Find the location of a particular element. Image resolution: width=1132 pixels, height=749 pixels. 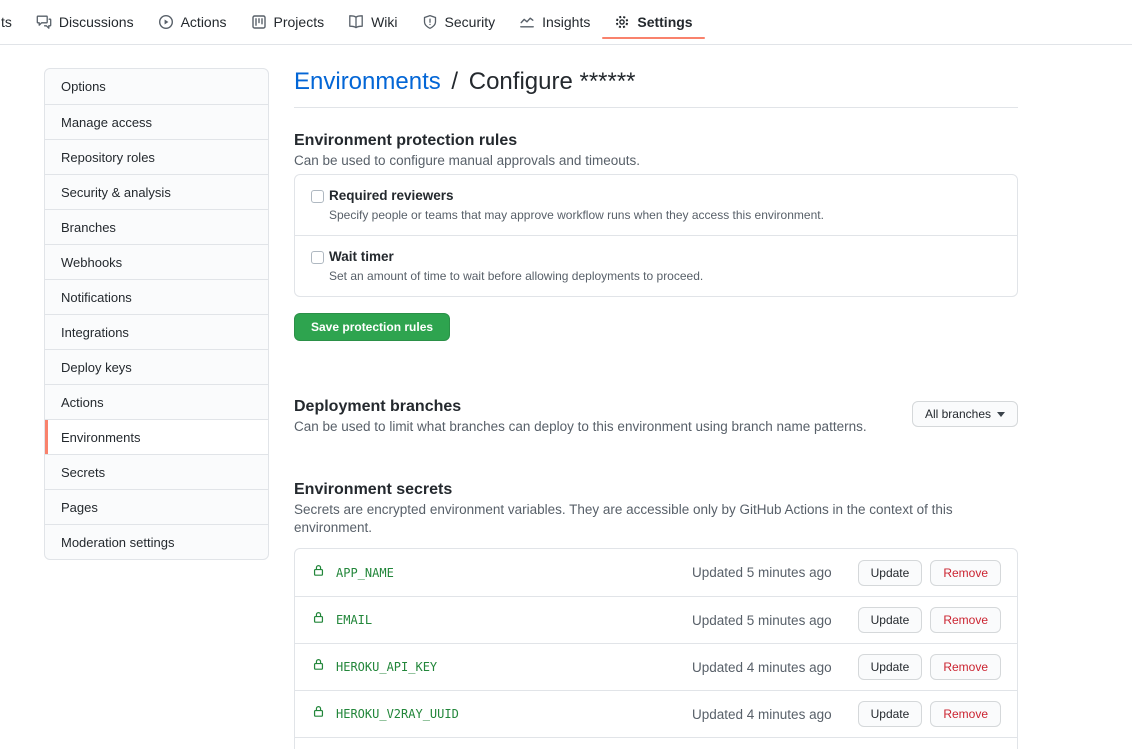

sidebar-item-manage-access: Manage access is located at coordinates (156, 121).